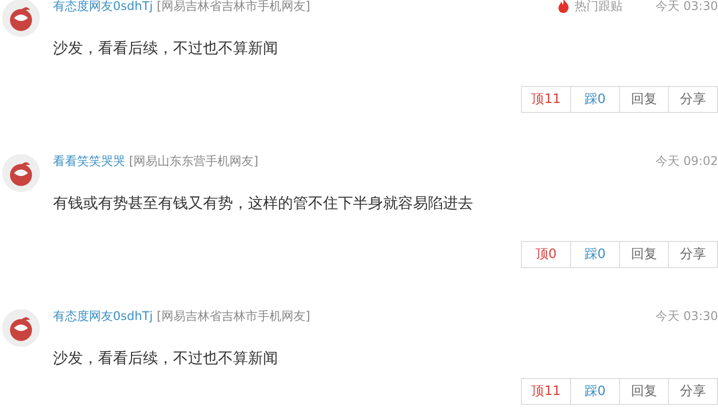 The image size is (718, 411). I want to click on flame-icon, so click(563, 6).